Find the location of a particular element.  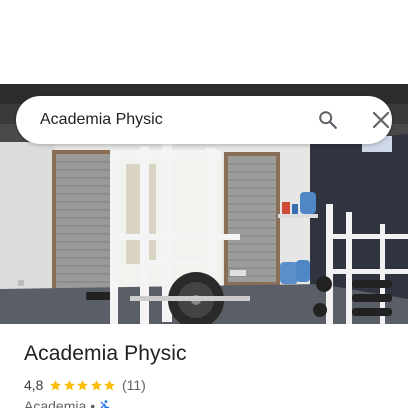

search-button is located at coordinates (328, 120).